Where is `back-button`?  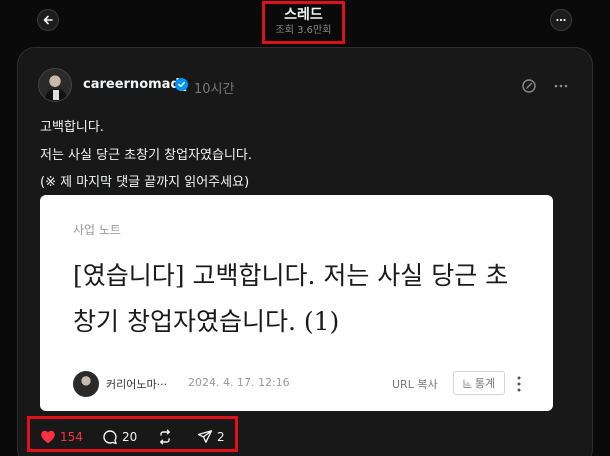 back-button is located at coordinates (48, 20).